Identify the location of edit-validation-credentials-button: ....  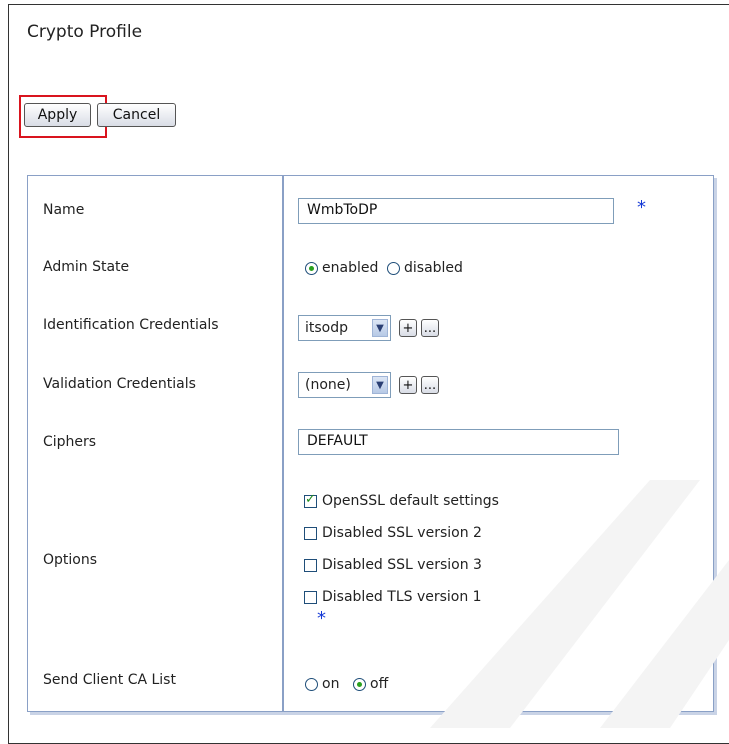
(430, 385).